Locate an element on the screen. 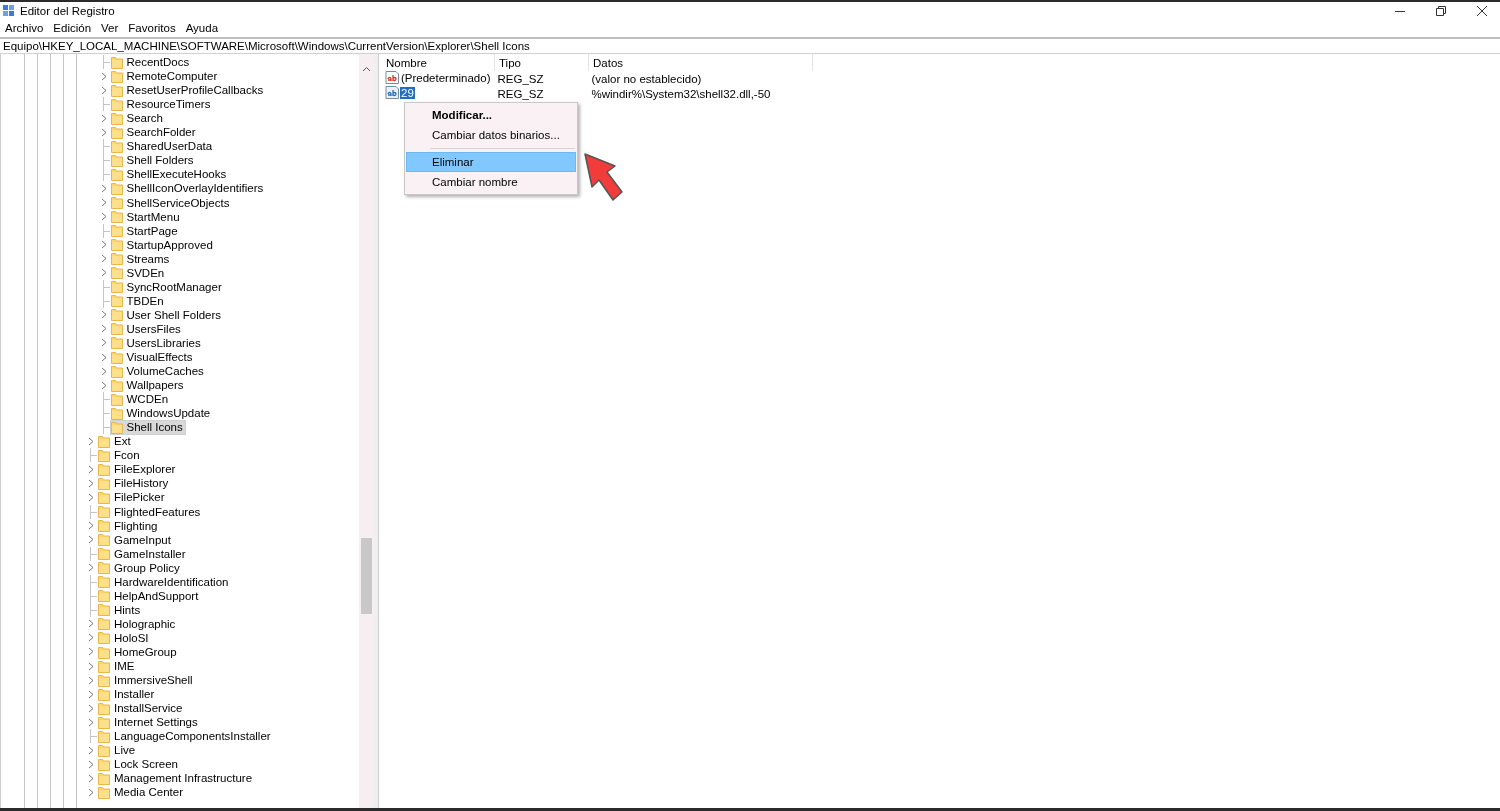 Image resolution: width=1500 pixels, height=811 pixels. tree-item: WCDEn is located at coordinates (140, 399).